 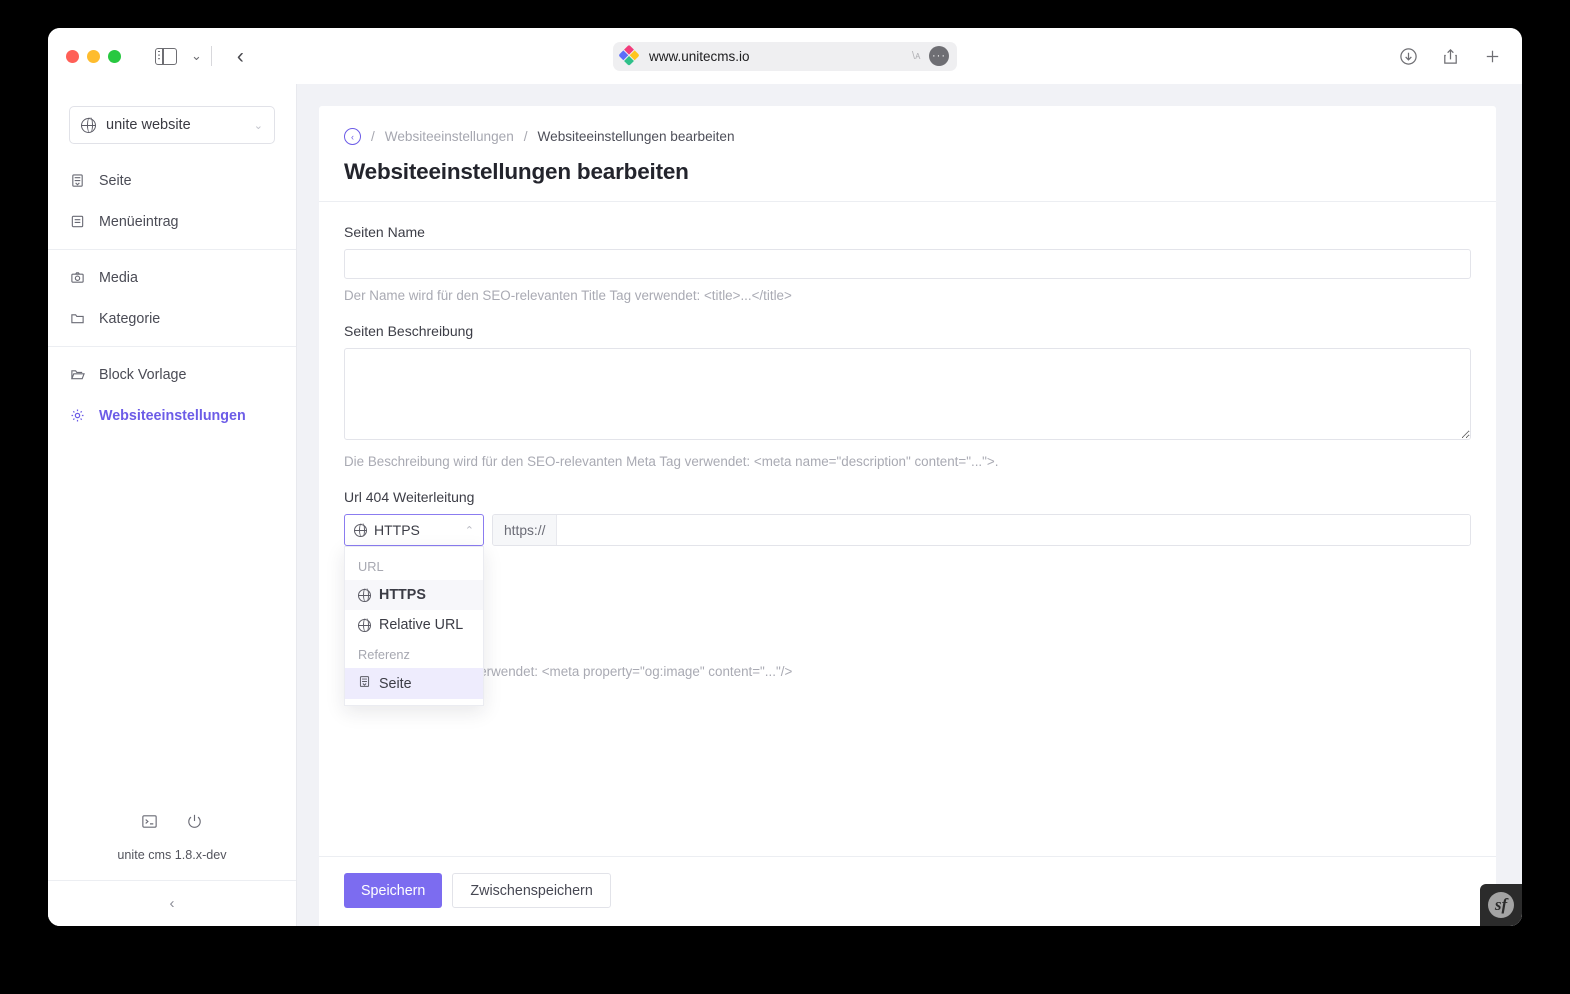 I want to click on new-tab-icon, so click(x=1492, y=56).